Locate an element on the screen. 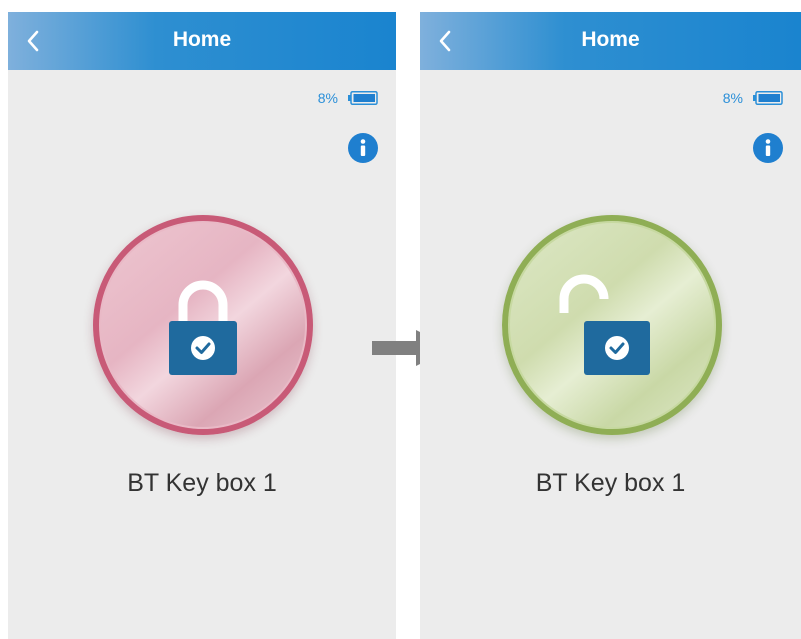  lock-closed-icon is located at coordinates (203, 327).